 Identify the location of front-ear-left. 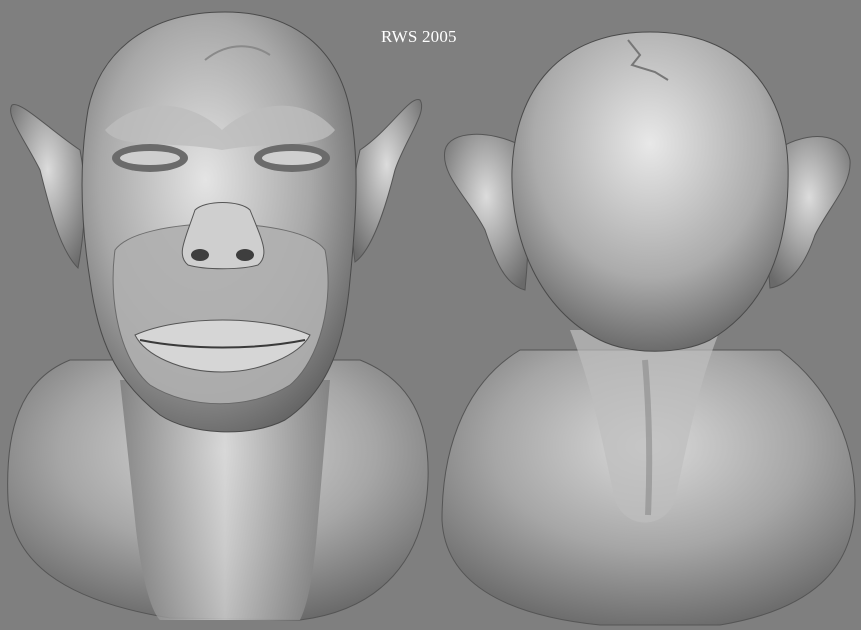
(48, 187).